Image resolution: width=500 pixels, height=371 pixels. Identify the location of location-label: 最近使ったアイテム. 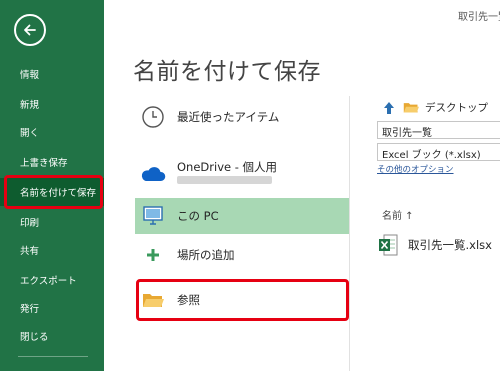
(228, 117).